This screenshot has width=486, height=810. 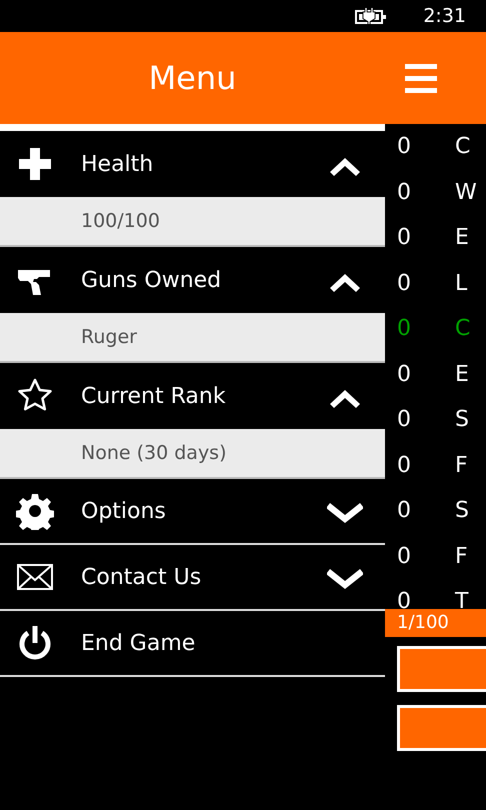 I want to click on stat-label: W, so click(x=466, y=192).